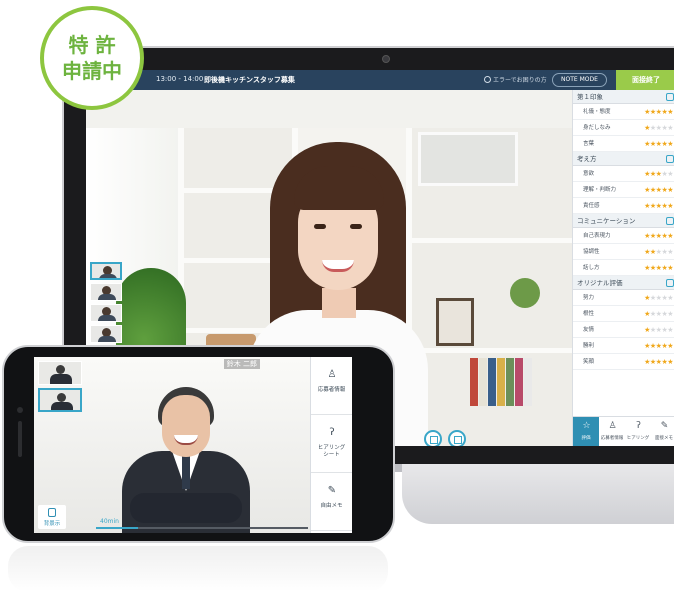  Describe the element at coordinates (20, 439) in the screenshot. I see `phone-speaker` at that location.